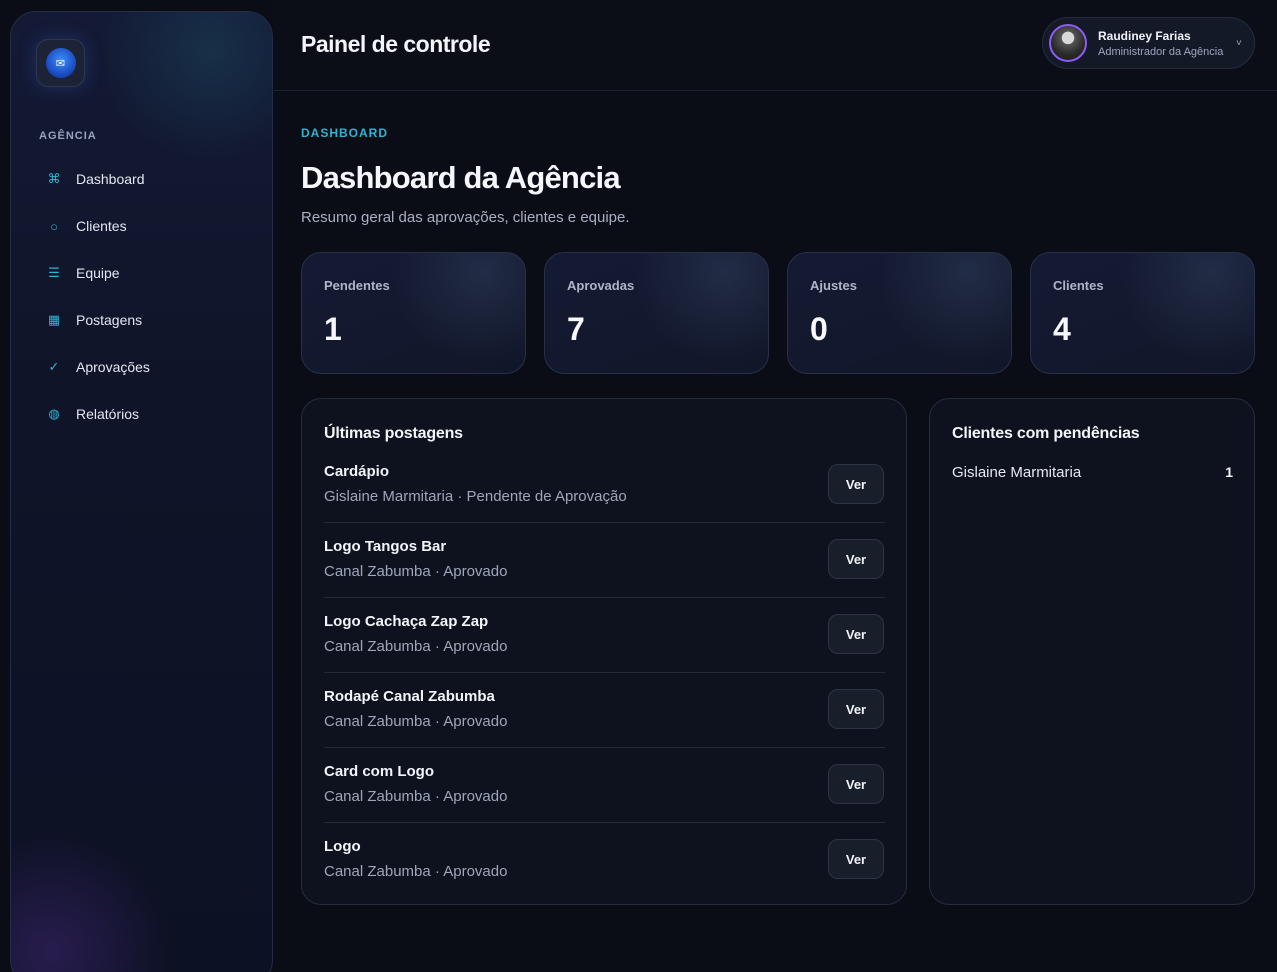 This screenshot has height=972, width=1277. Describe the element at coordinates (601, 285) in the screenshot. I see `stat-label: Aprovadas` at that location.